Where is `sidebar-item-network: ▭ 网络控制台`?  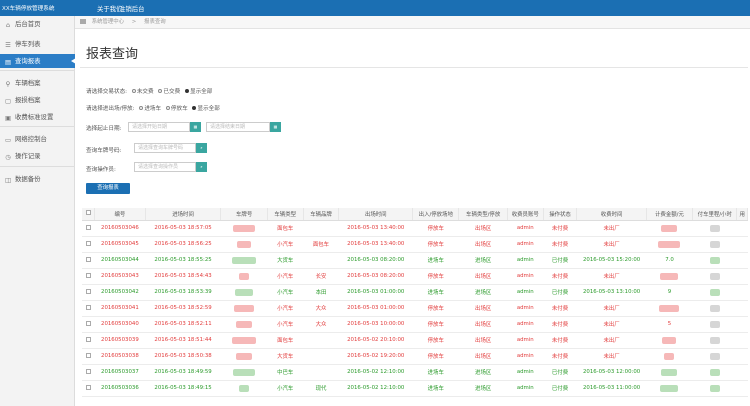 sidebar-item-network: ▭ 网络控制台 is located at coordinates (37, 139).